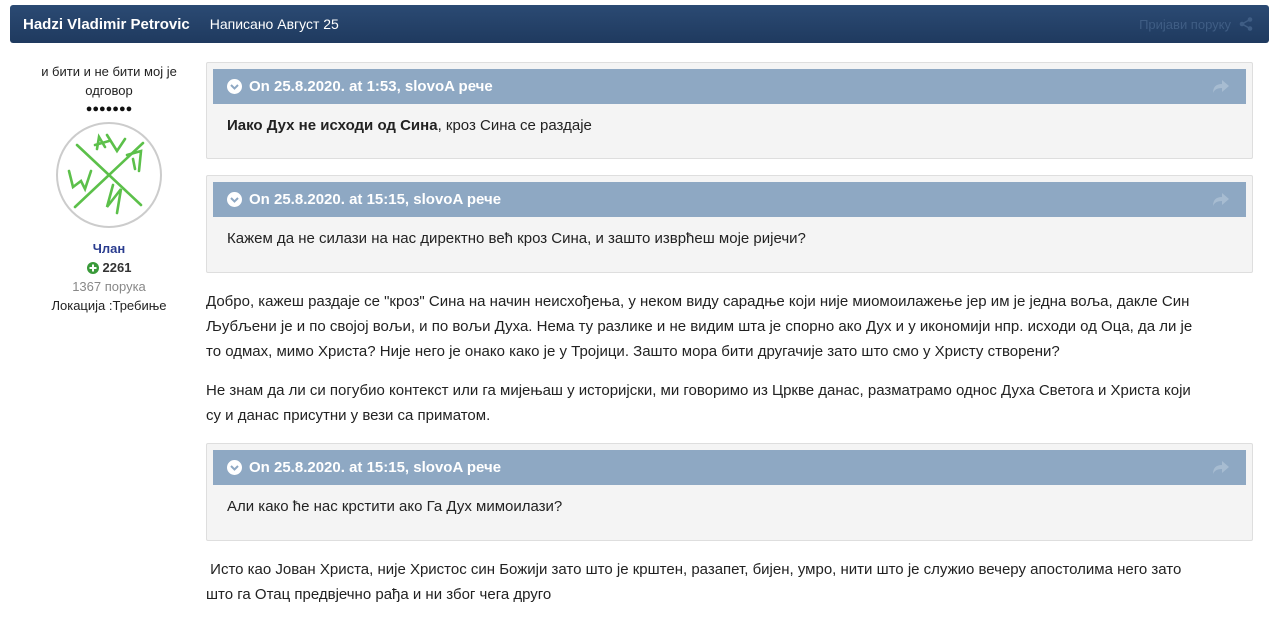  I want to click on paragraph-line: су и данас присутни у вези са приматом., so click(348, 415).